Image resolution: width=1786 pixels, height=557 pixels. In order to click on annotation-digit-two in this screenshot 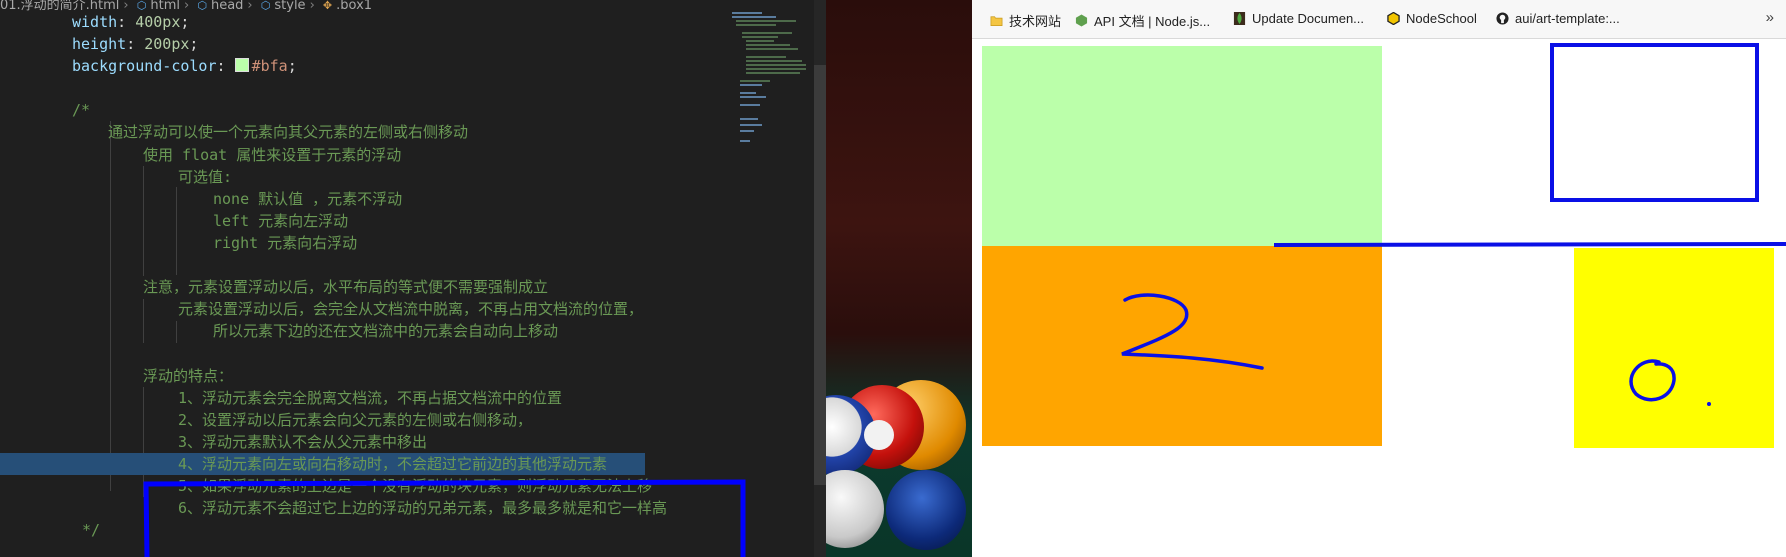, I will do `click(1192, 331)`.